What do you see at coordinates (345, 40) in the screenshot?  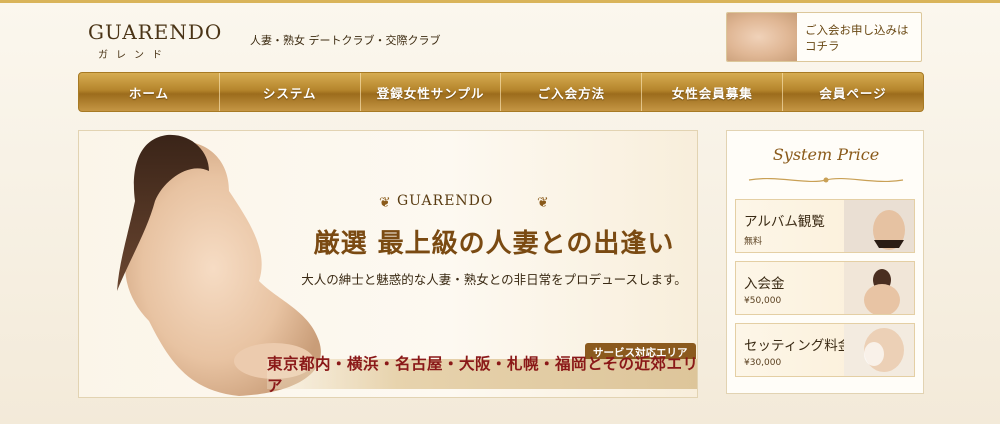 I see `site-tagline: 人妻・熟女 デートクラブ・交際クラブ` at bounding box center [345, 40].